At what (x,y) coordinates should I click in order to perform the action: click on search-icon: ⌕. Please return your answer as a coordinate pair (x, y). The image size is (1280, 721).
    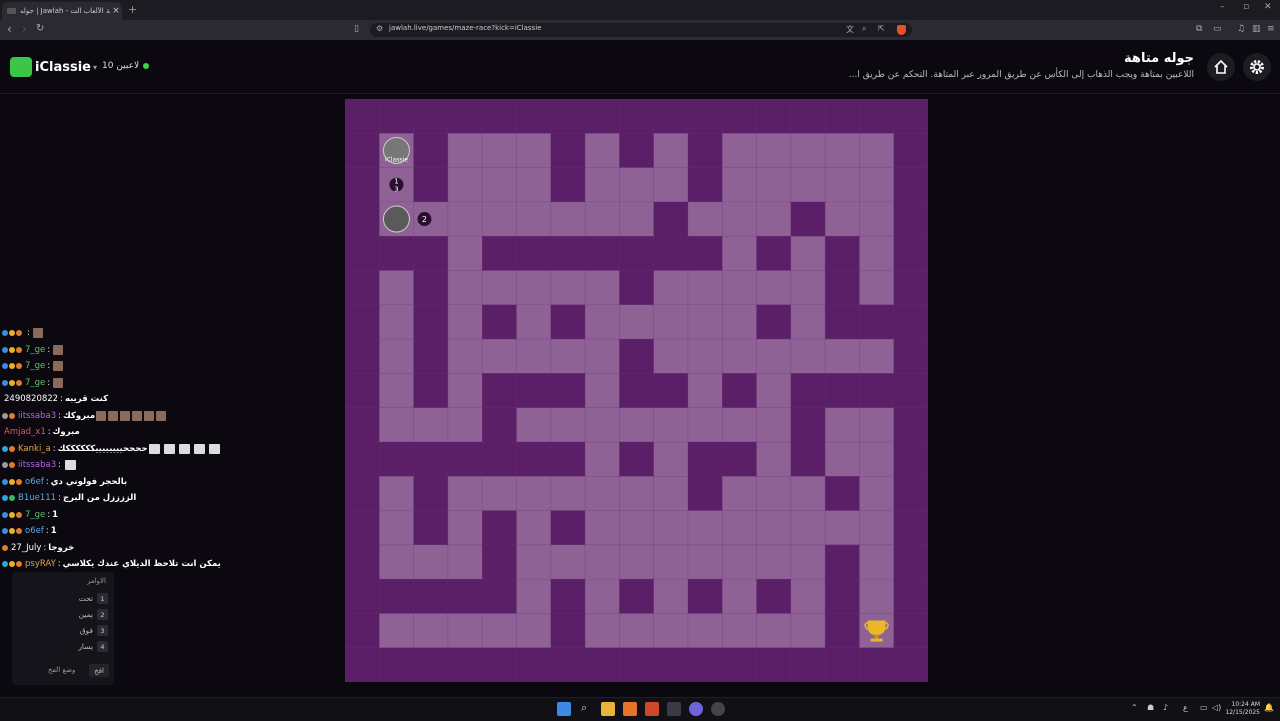
    Looking at the image, I should click on (584, 708).